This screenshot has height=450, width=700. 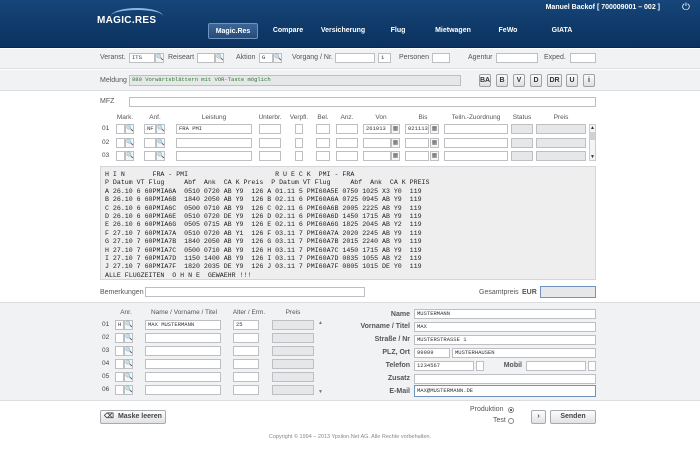 What do you see at coordinates (255, 292) in the screenshot?
I see `bemerkungen-input` at bounding box center [255, 292].